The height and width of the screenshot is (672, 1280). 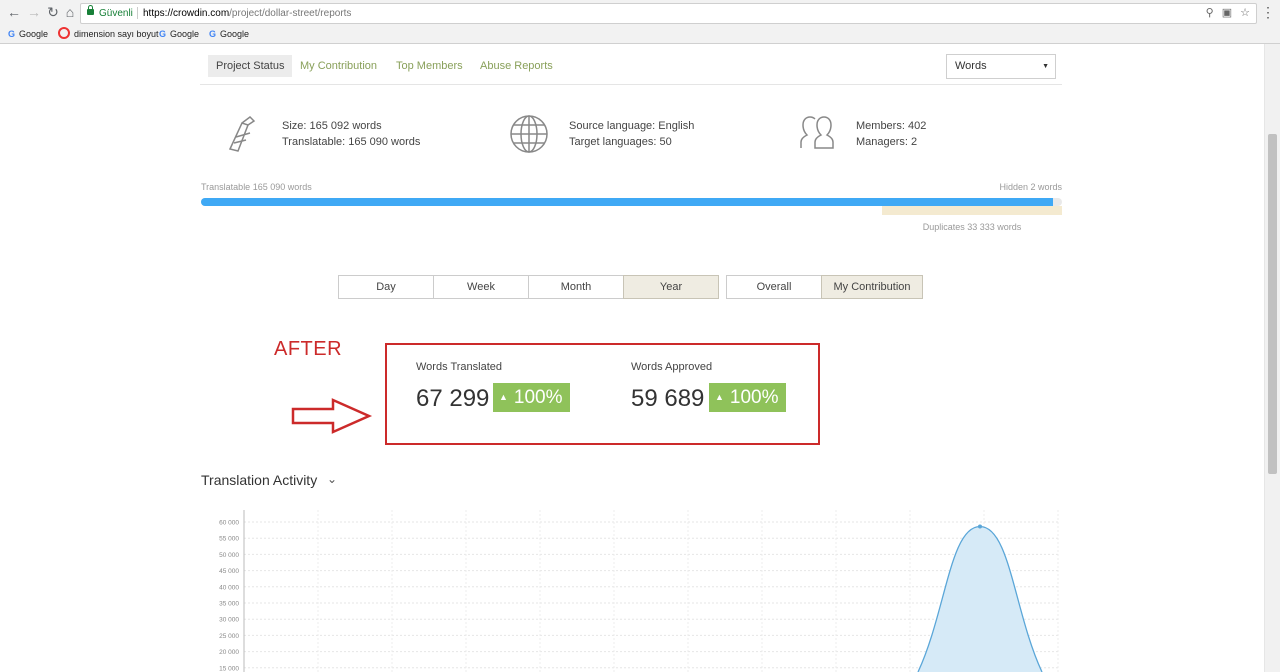 What do you see at coordinates (627, 202) in the screenshot?
I see `progress-fill` at bounding box center [627, 202].